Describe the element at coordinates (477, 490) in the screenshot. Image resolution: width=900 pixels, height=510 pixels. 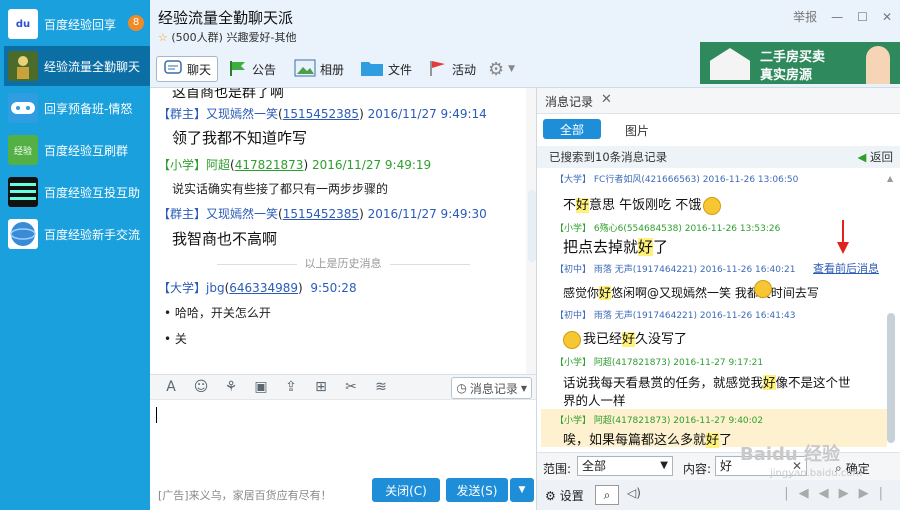
I see `send-button: 发送(S)` at that location.